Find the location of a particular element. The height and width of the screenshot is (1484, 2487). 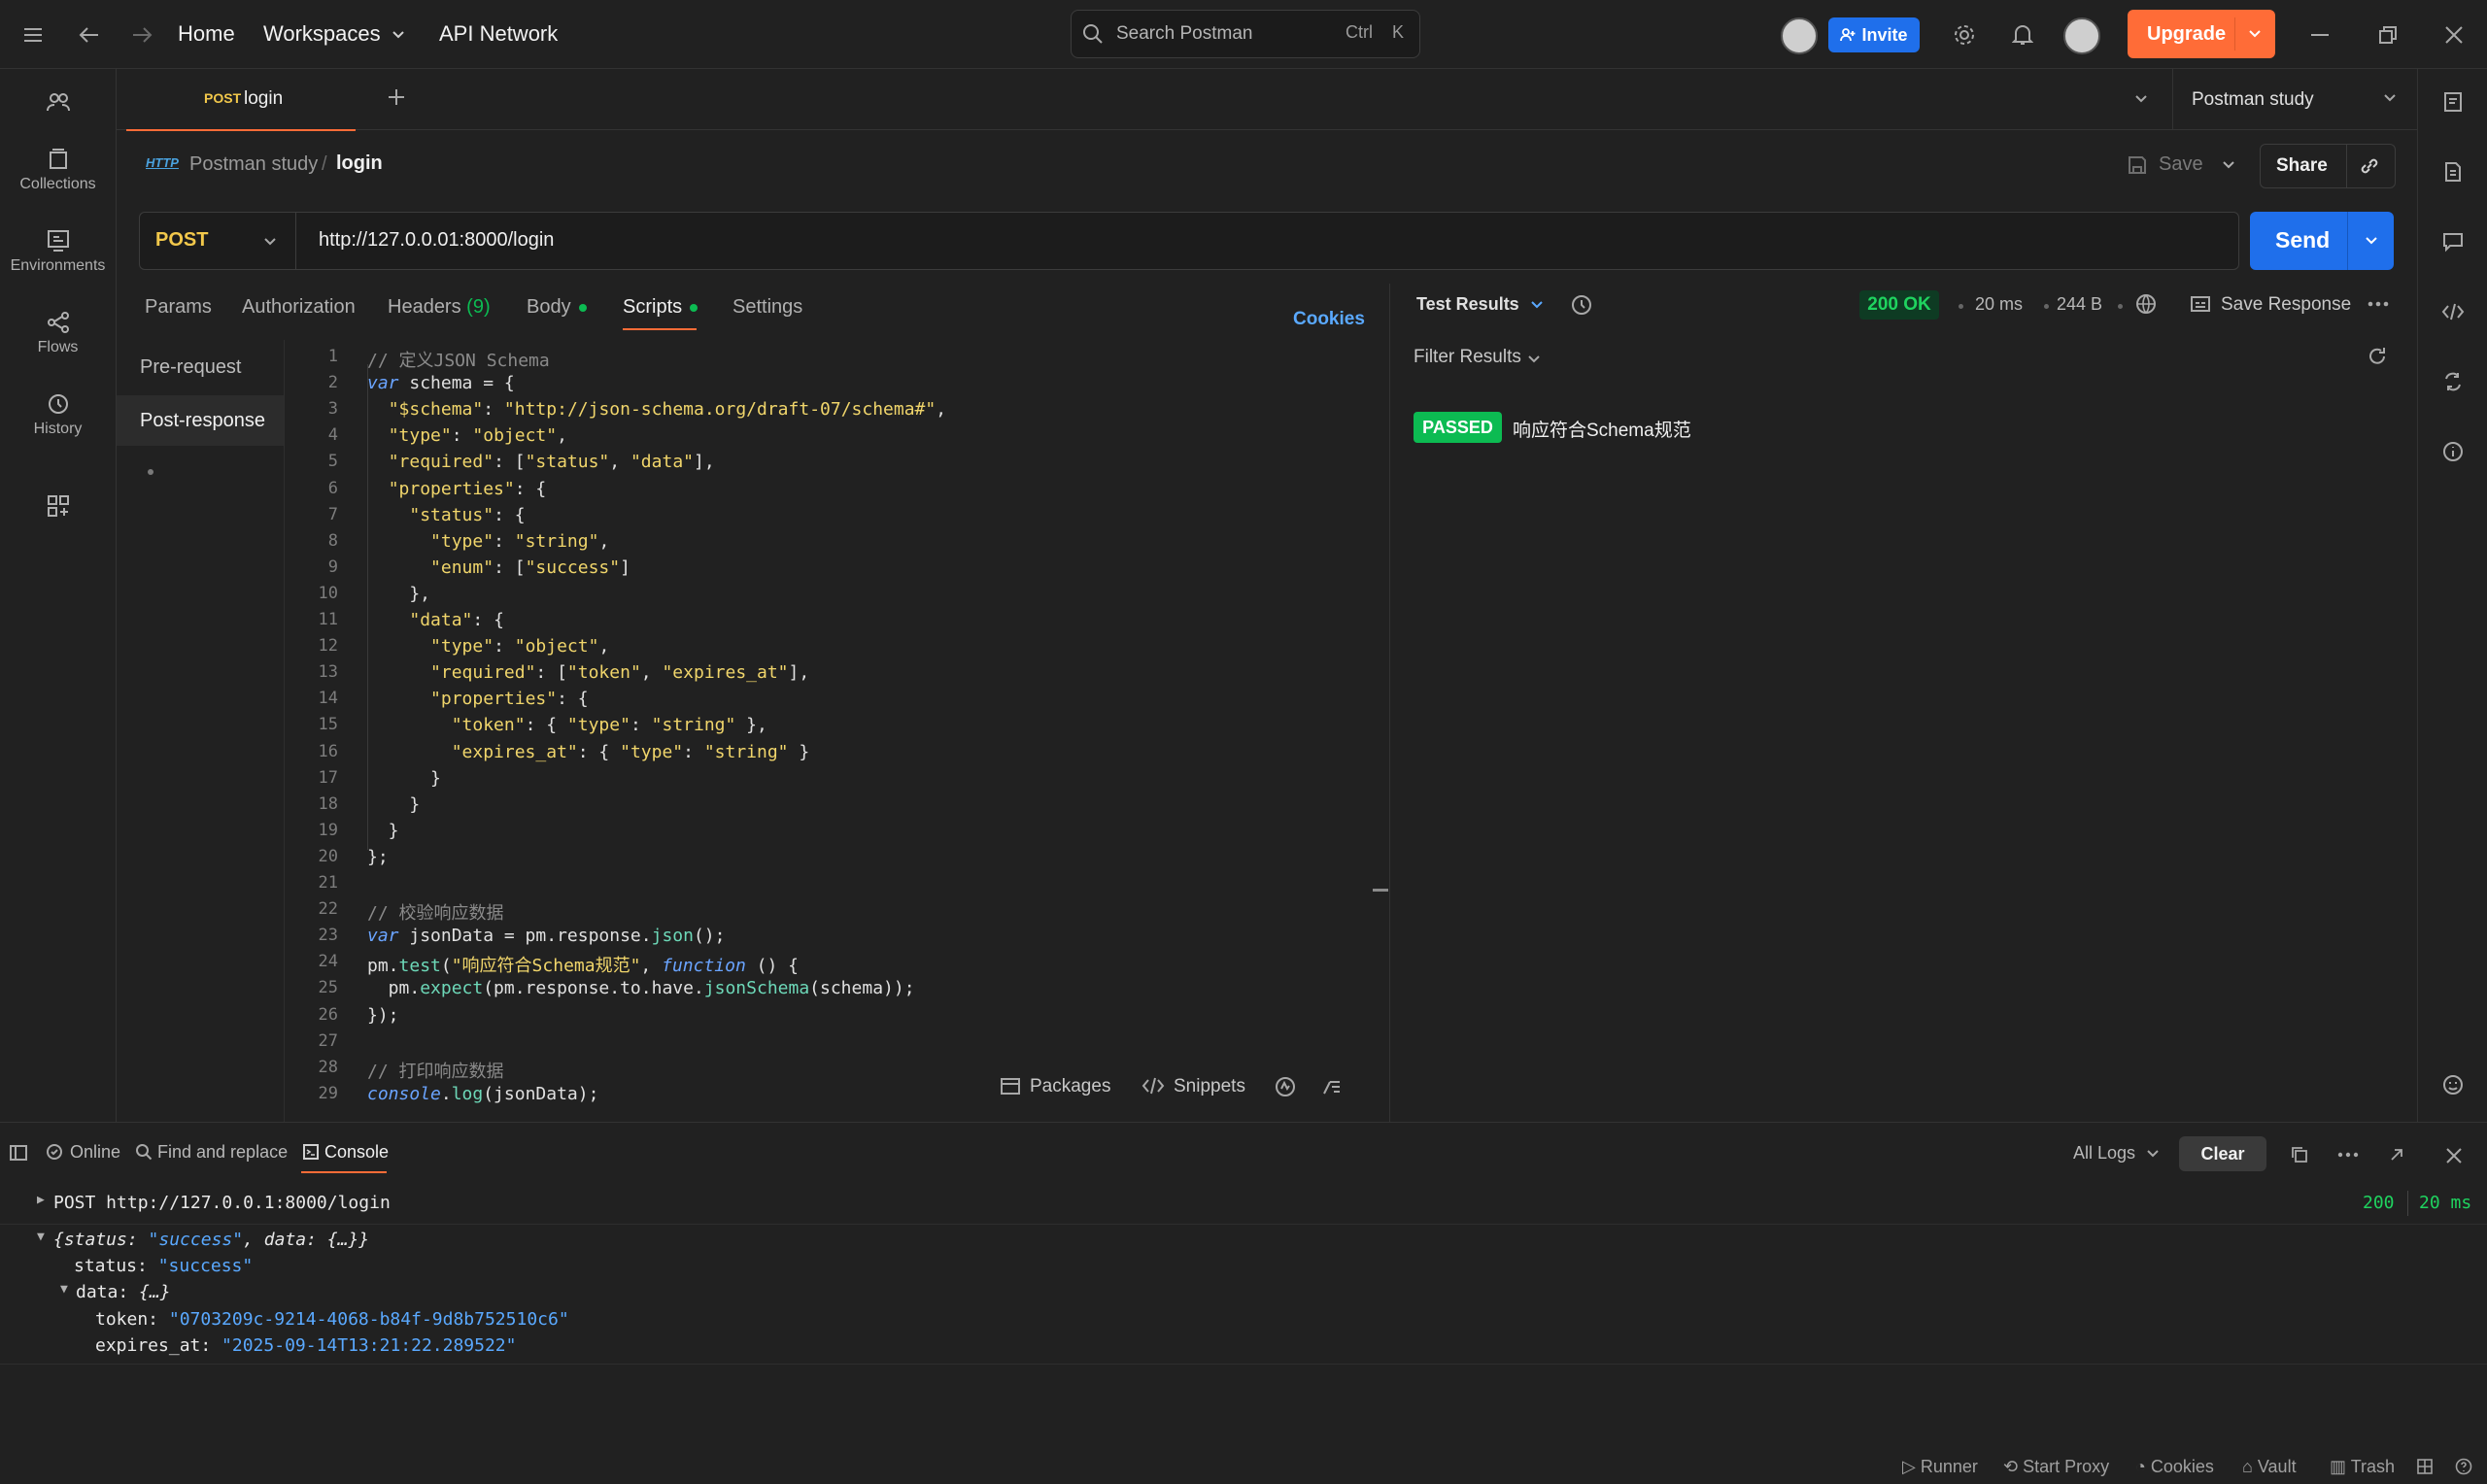

invite-button: Invite is located at coordinates (1874, 34).